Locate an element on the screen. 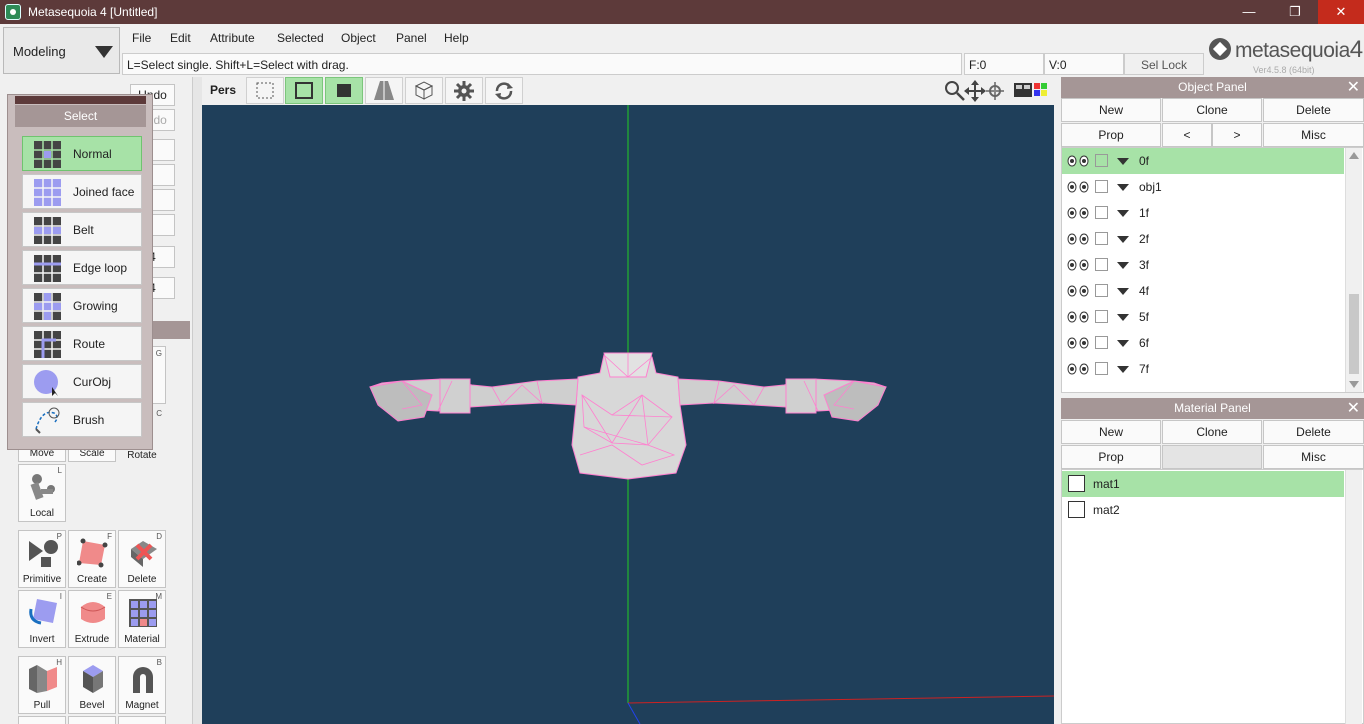 The image size is (1364, 724). object-row: 6f is located at coordinates (1203, 343).